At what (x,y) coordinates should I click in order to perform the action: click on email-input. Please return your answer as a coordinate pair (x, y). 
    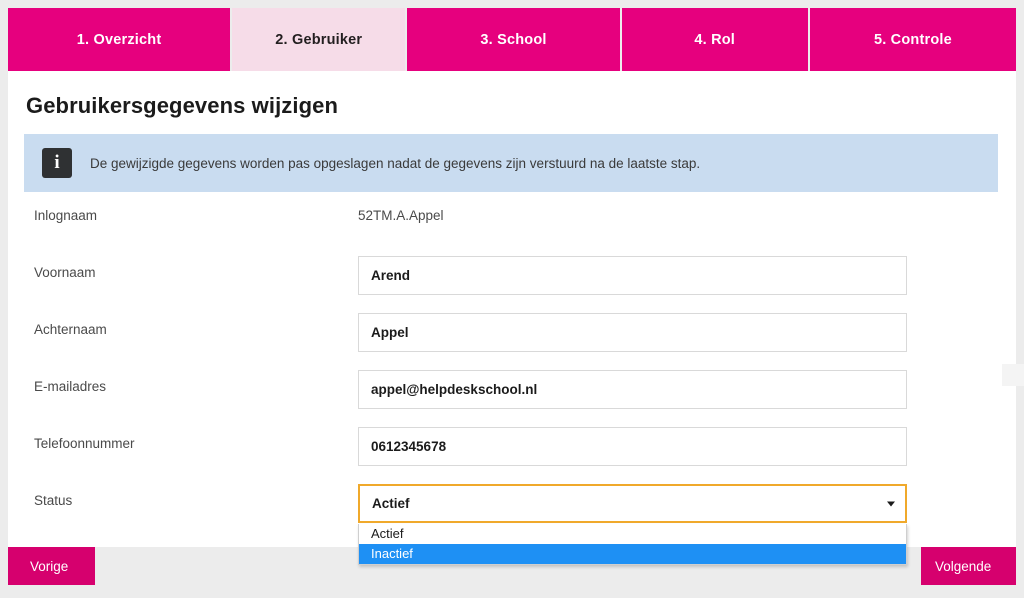
    Looking at the image, I should click on (632, 389).